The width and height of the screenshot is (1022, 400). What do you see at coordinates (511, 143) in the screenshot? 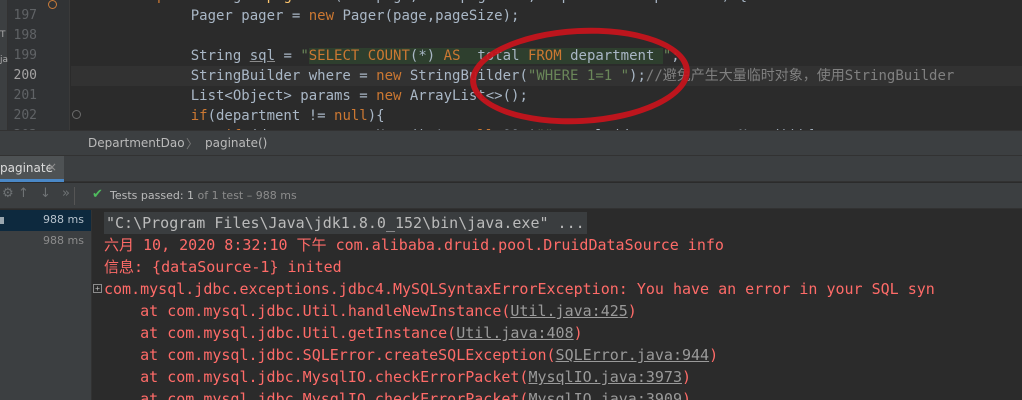
I see `breadcrumb: DepartmentDao 〉 paginate()` at bounding box center [511, 143].